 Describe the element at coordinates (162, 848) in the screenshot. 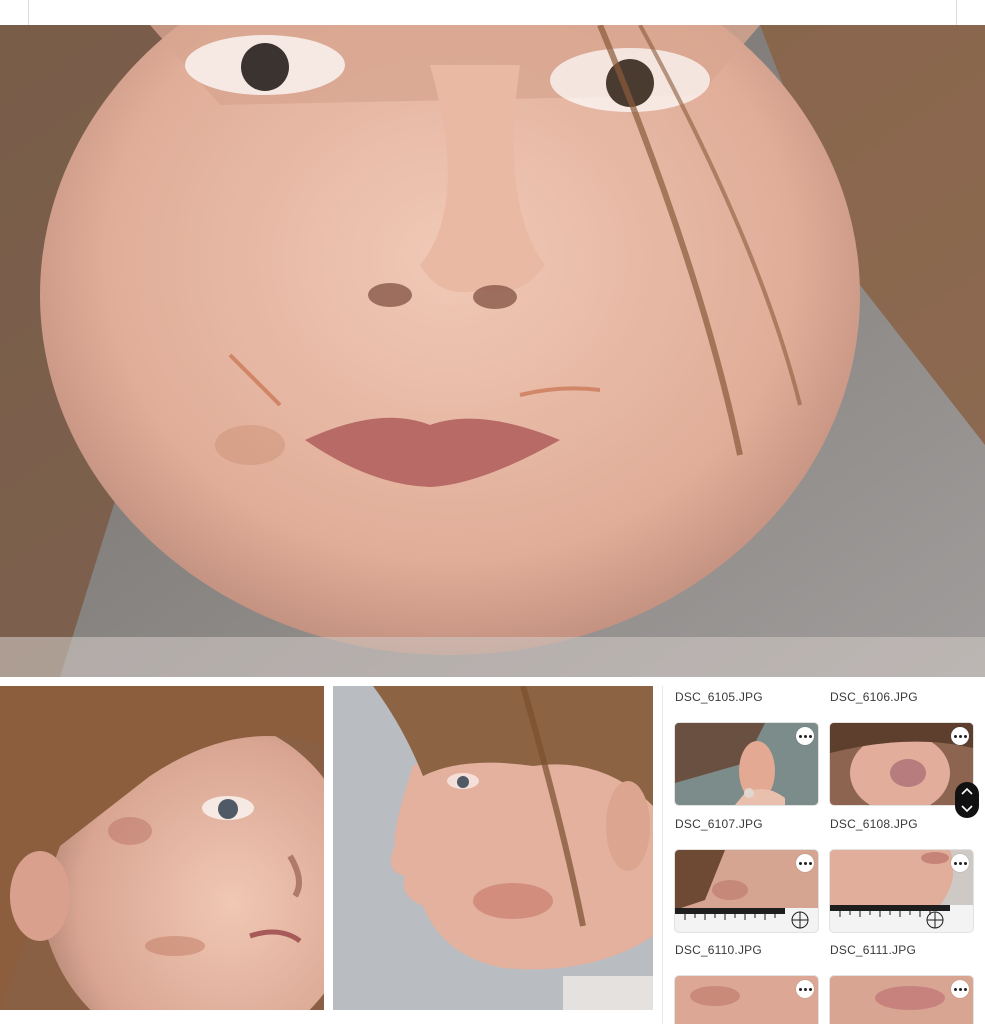

I see `photo-three-quarter` at that location.